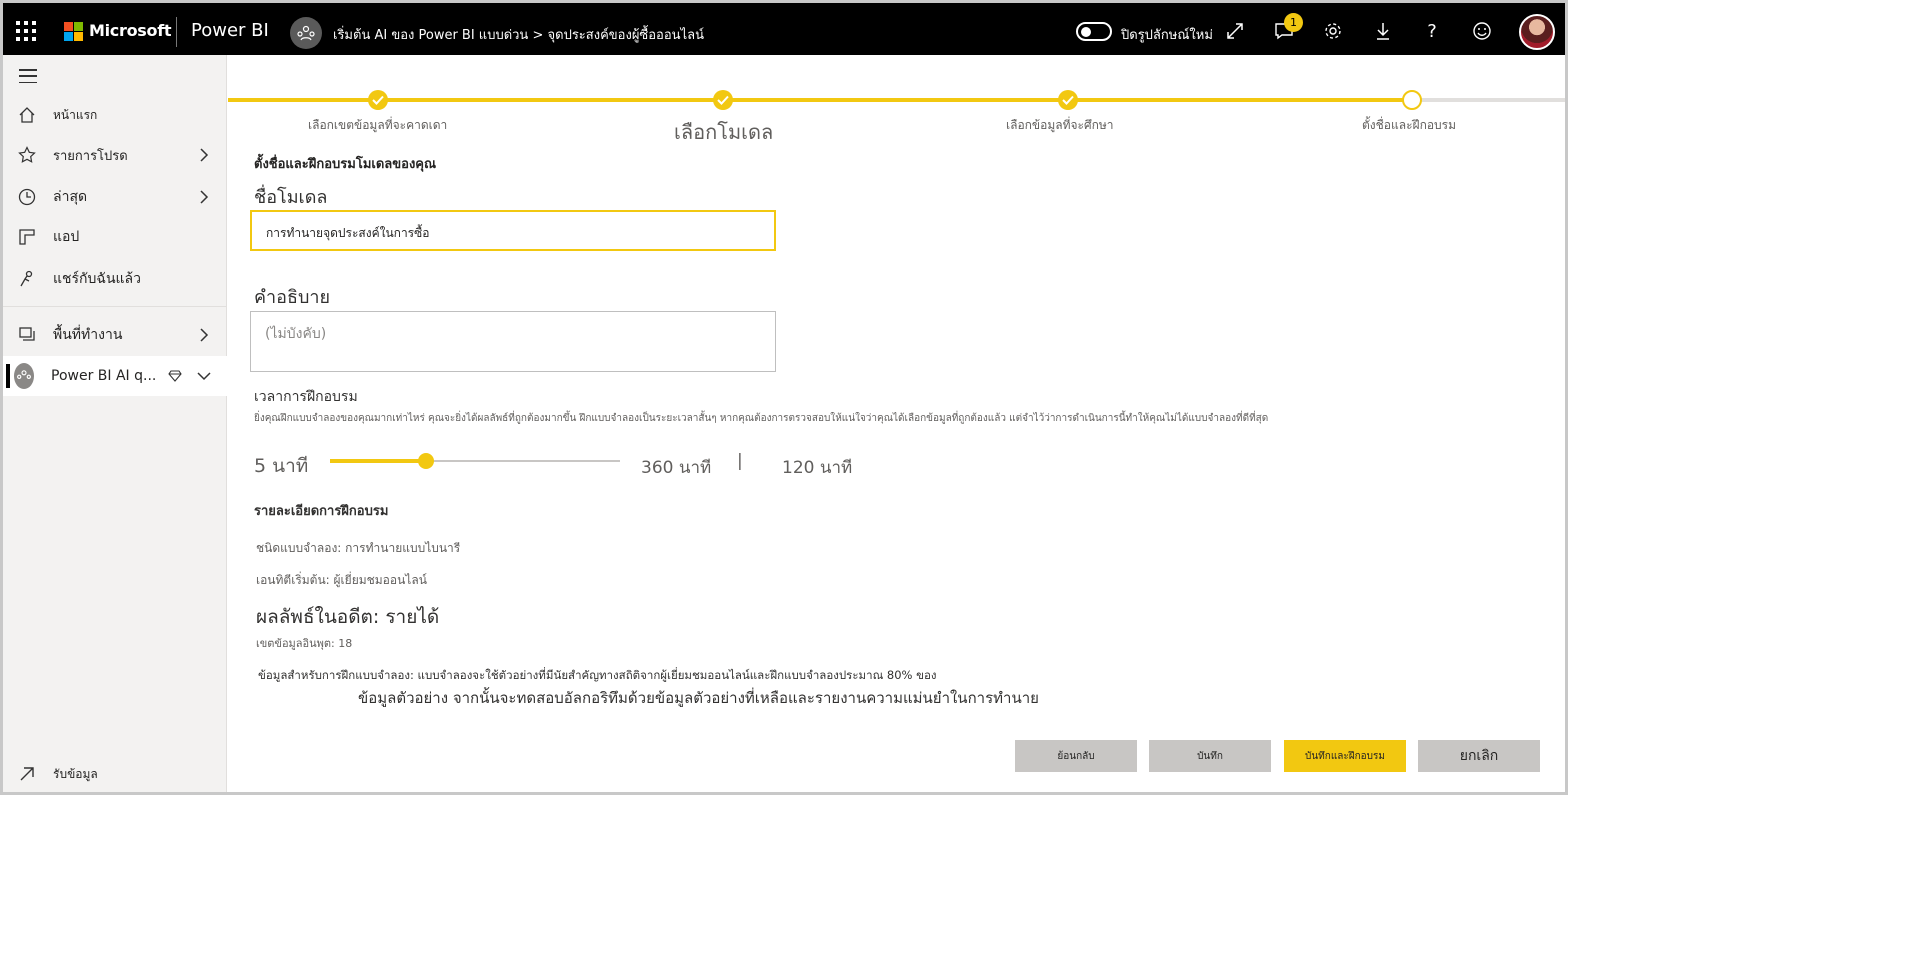 This screenshot has height=977, width=1927. I want to click on sidebar-item-label: แอป, so click(66, 237).